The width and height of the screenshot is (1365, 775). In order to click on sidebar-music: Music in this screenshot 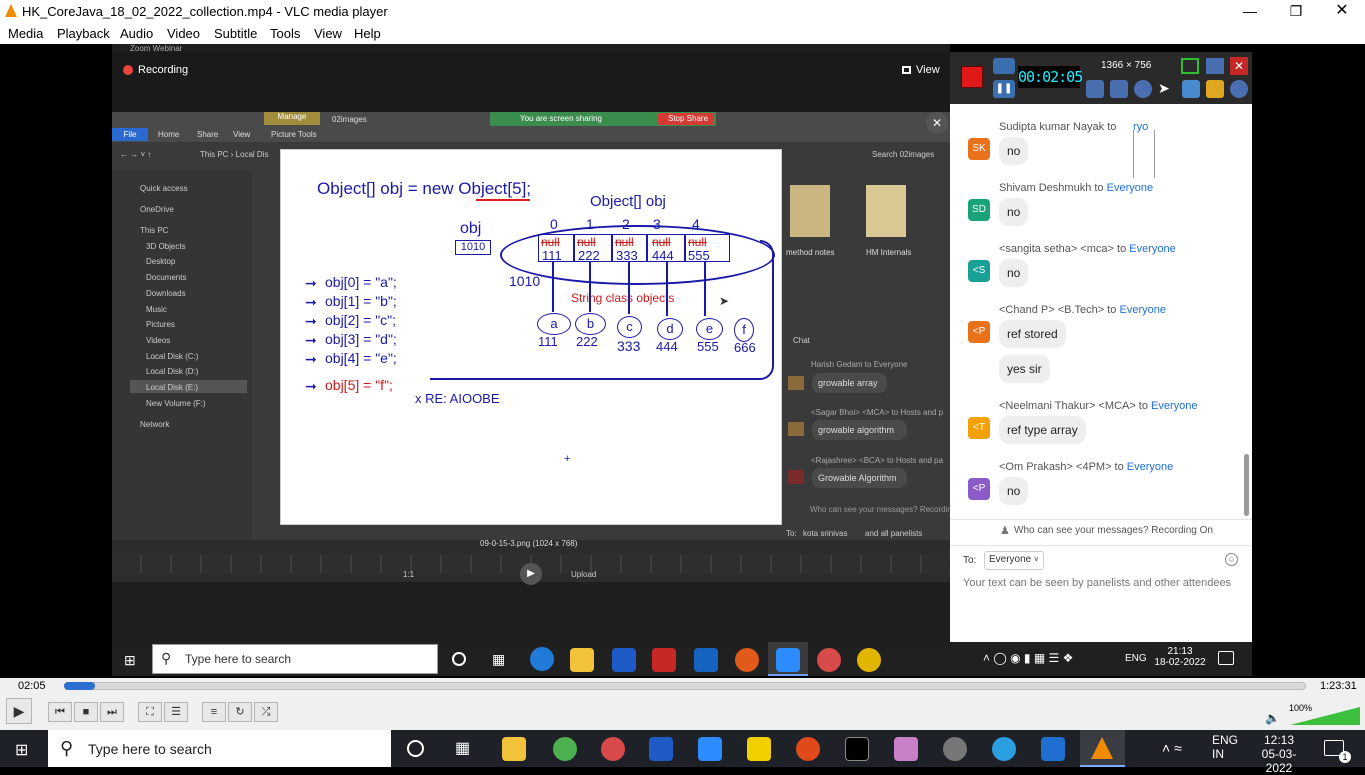, I will do `click(156, 309)`.